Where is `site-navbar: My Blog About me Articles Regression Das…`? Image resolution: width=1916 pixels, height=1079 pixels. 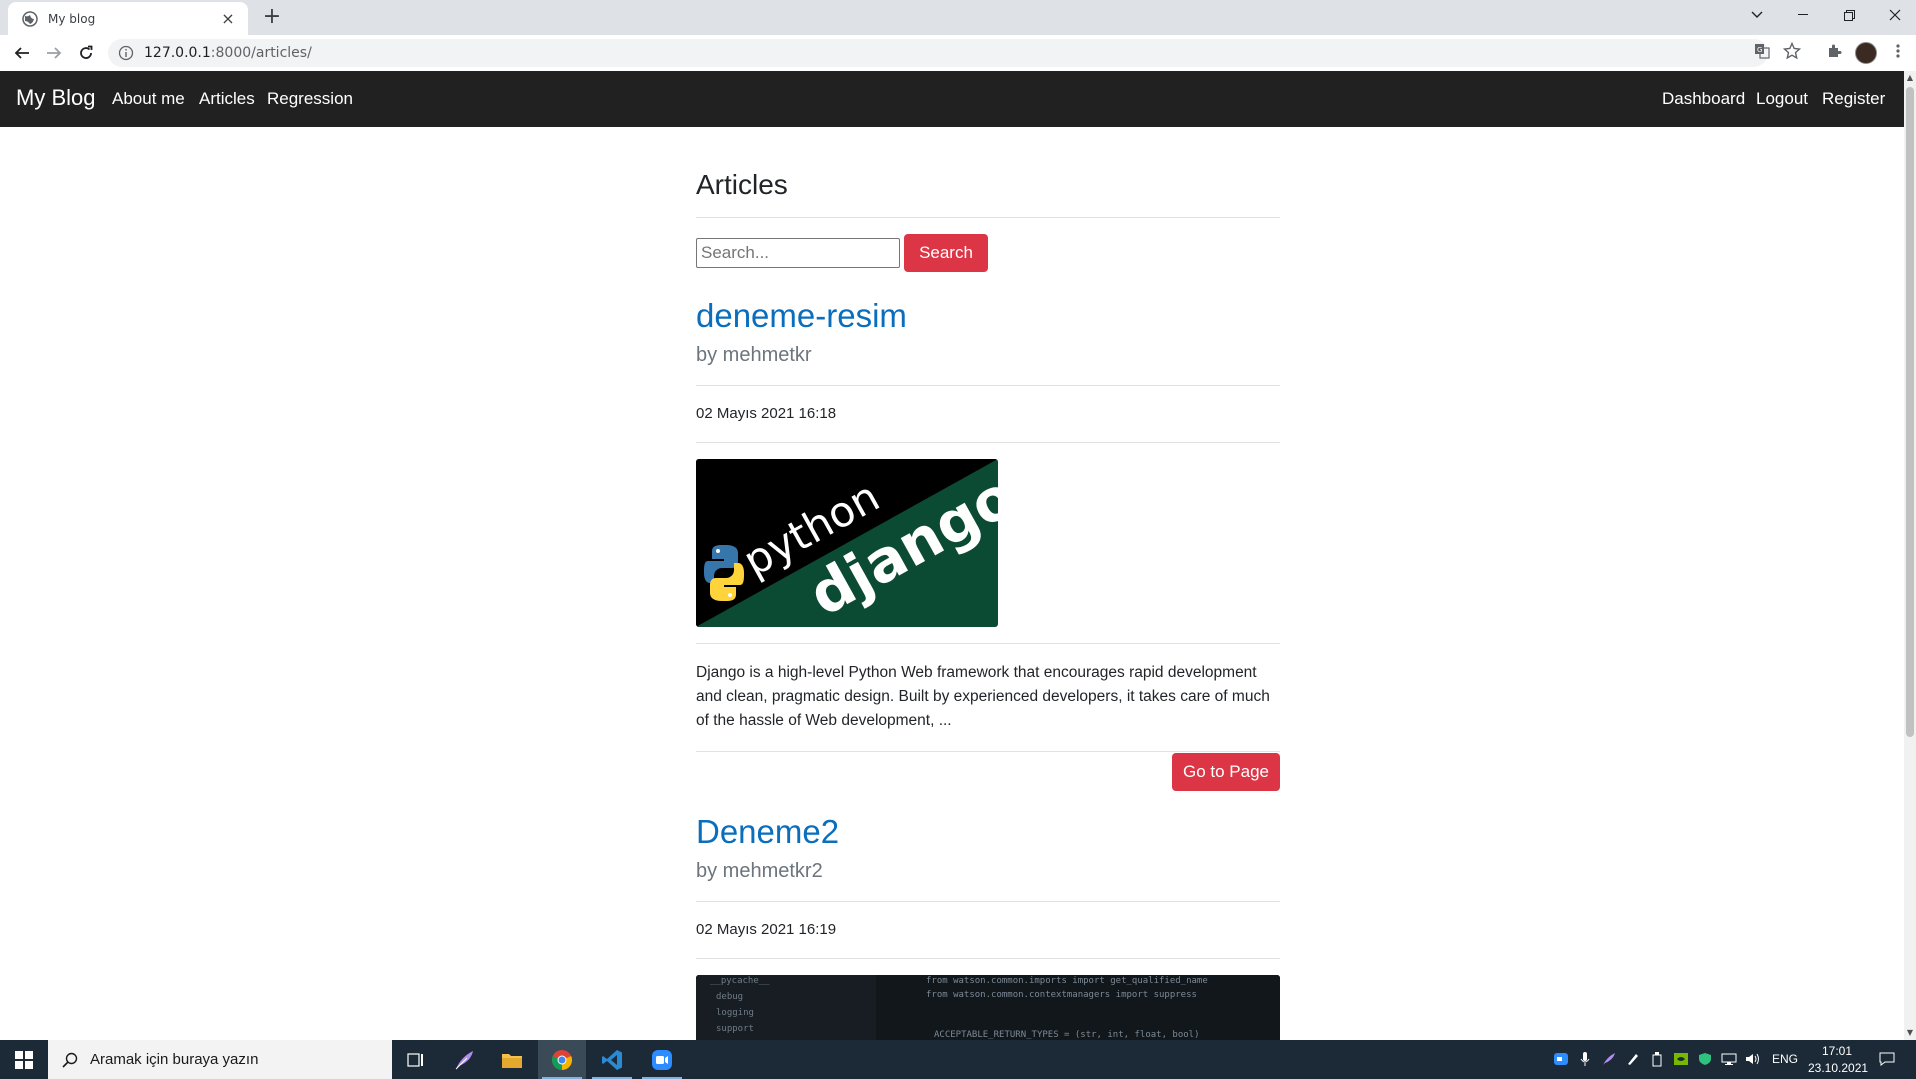 site-navbar: My Blog About me Articles Regression Das… is located at coordinates (952, 99).